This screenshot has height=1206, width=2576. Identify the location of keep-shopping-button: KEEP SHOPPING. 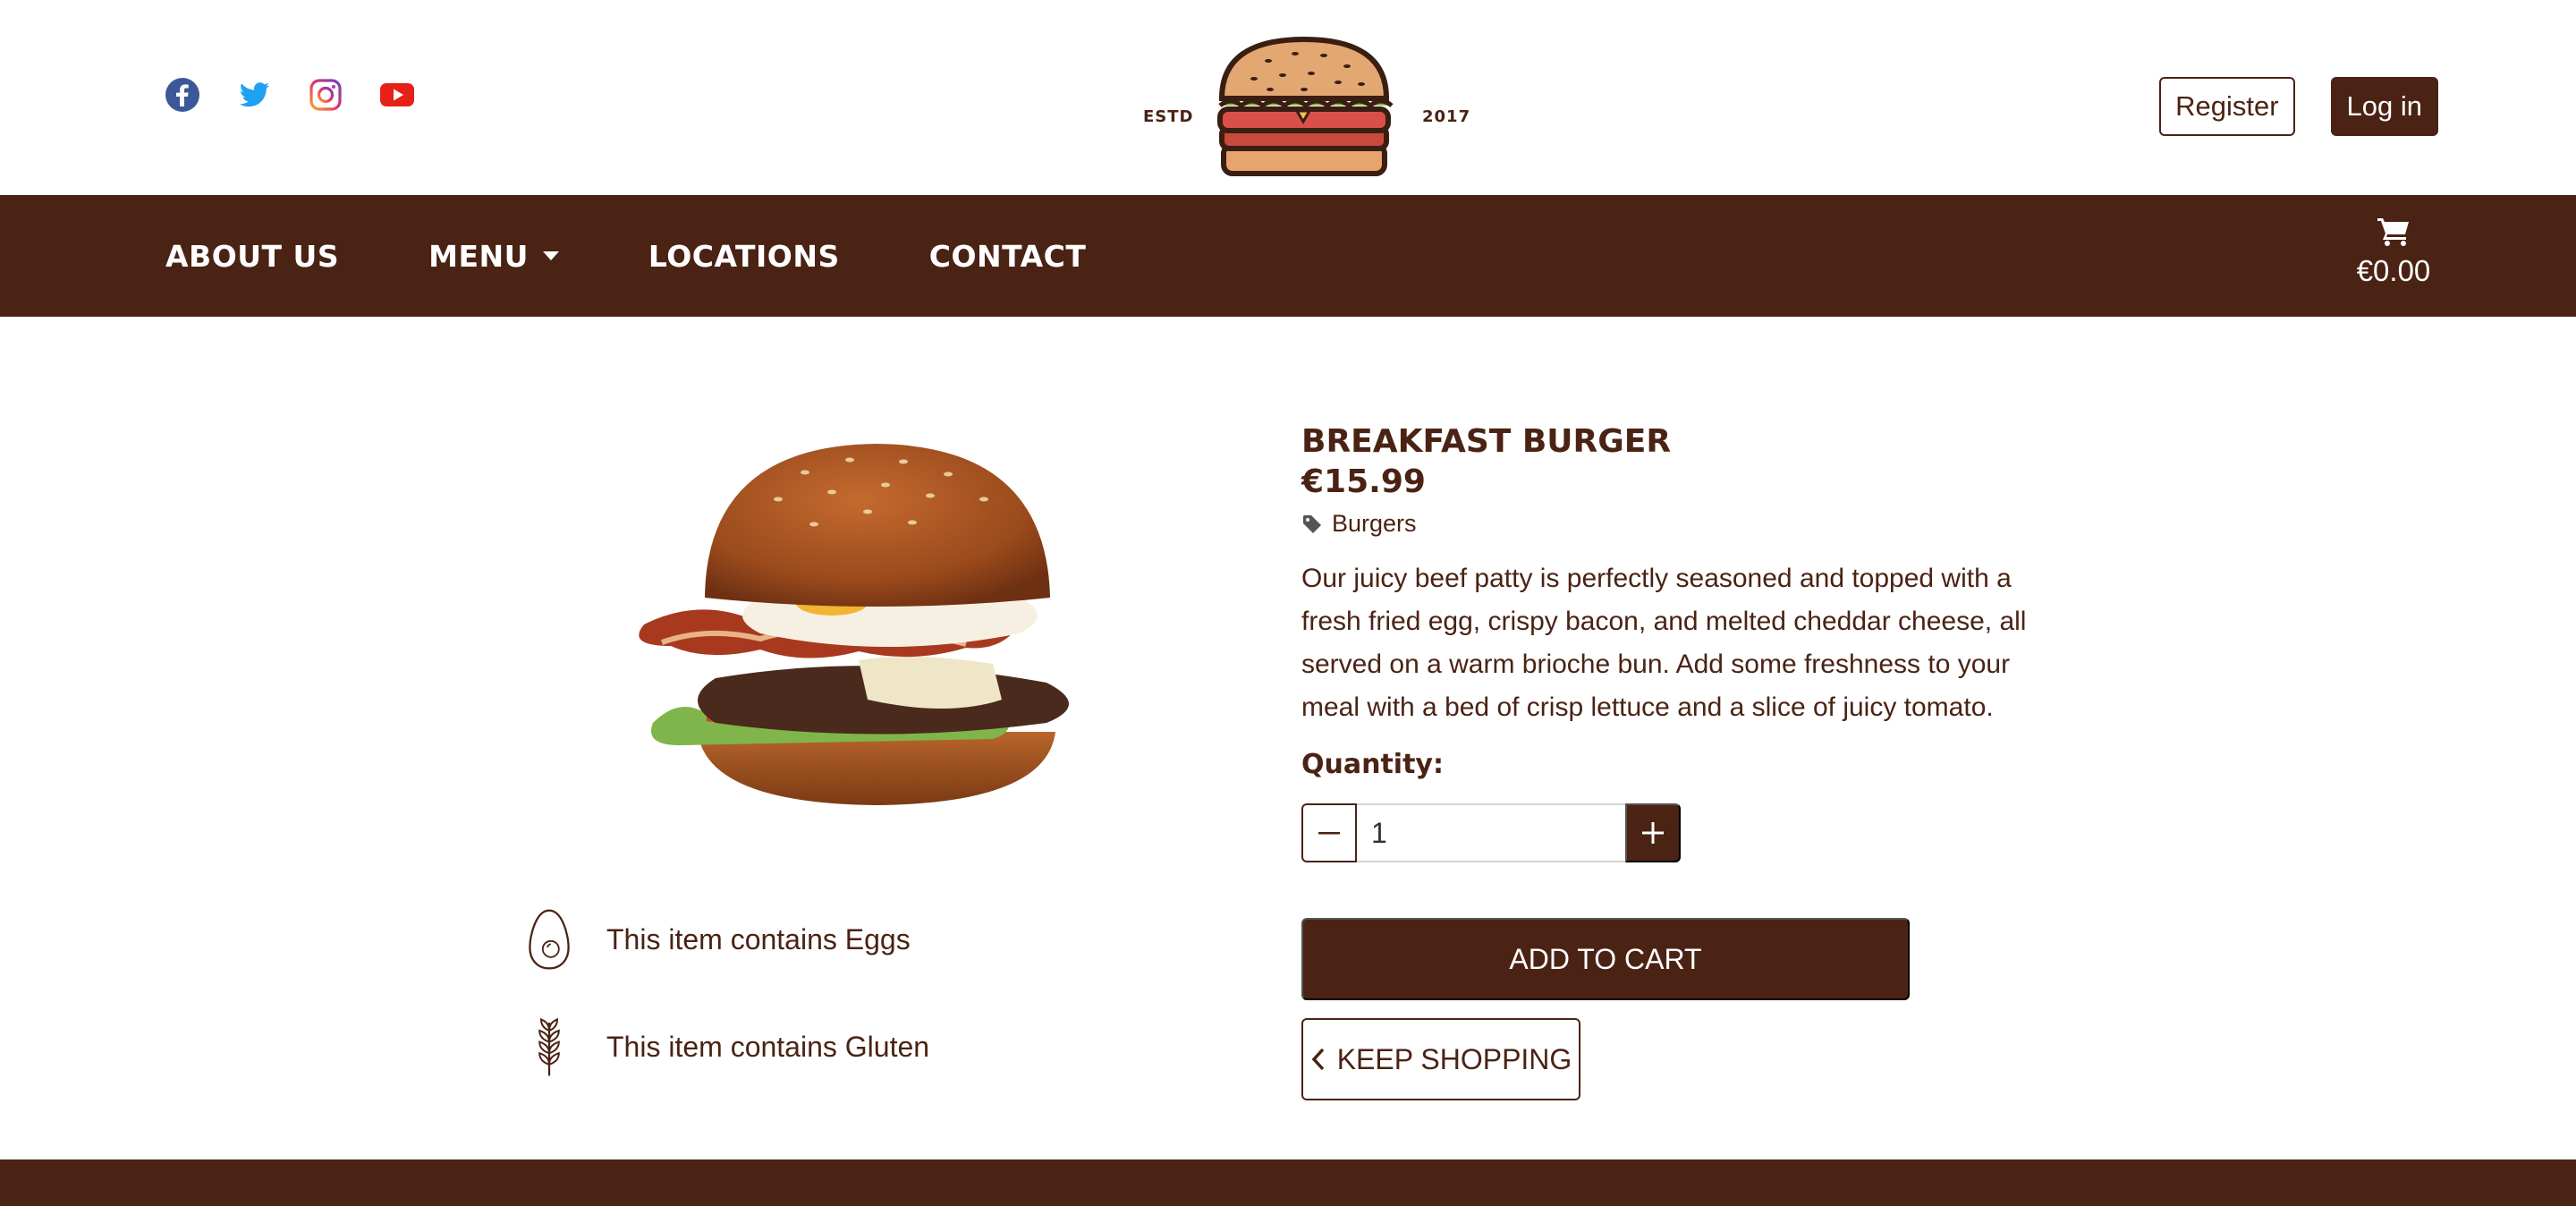
(1440, 1059).